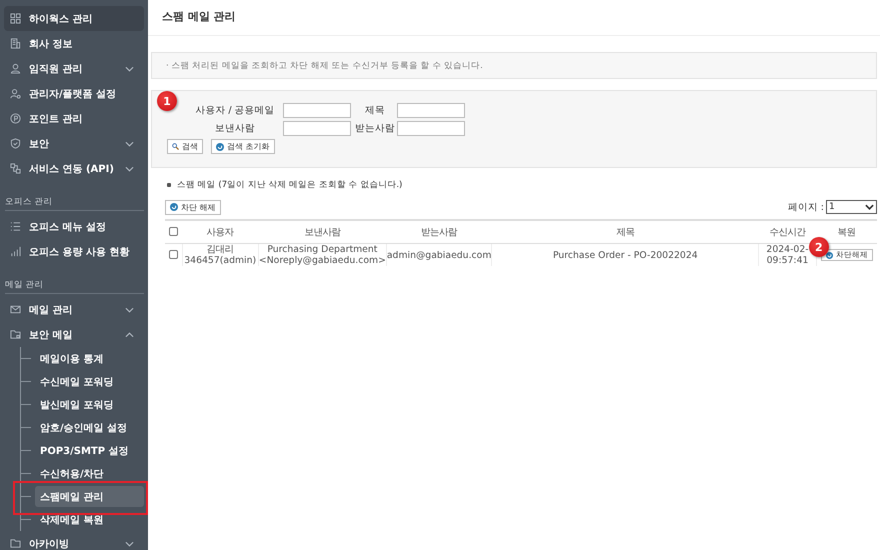 This screenshot has width=880, height=550. I want to click on row-checkbox, so click(173, 255).